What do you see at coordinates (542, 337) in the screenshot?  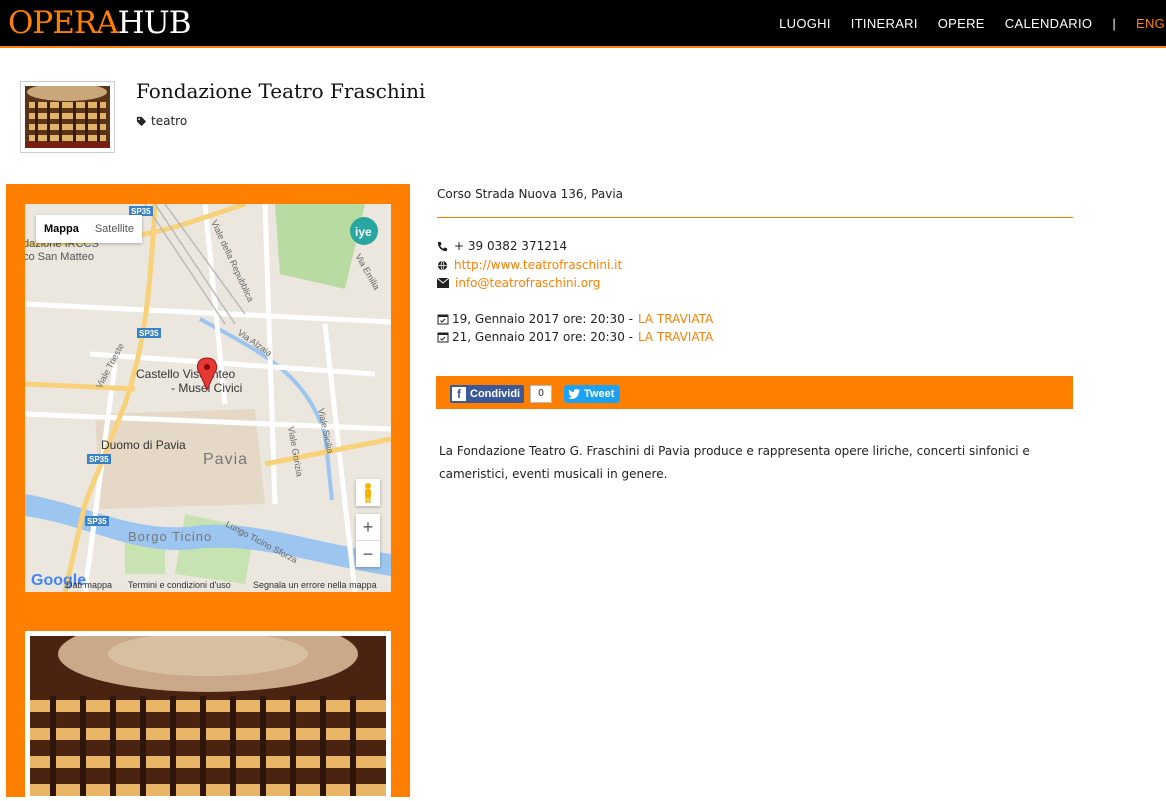 I see `event-2-date: 21, Gennaio 2017 ore: 20:30 -` at bounding box center [542, 337].